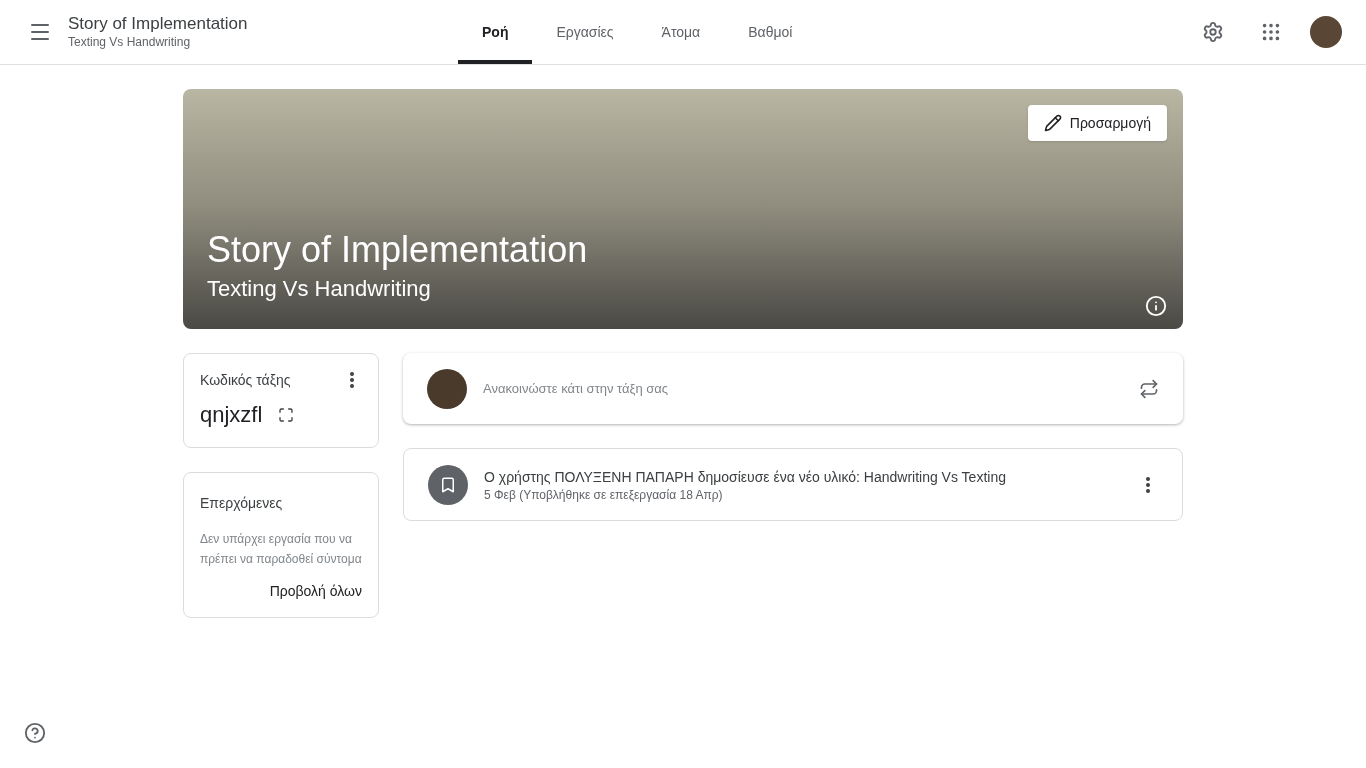 This screenshot has height=768, width=1366. I want to click on repeat-arrows-icon, so click(1149, 388).